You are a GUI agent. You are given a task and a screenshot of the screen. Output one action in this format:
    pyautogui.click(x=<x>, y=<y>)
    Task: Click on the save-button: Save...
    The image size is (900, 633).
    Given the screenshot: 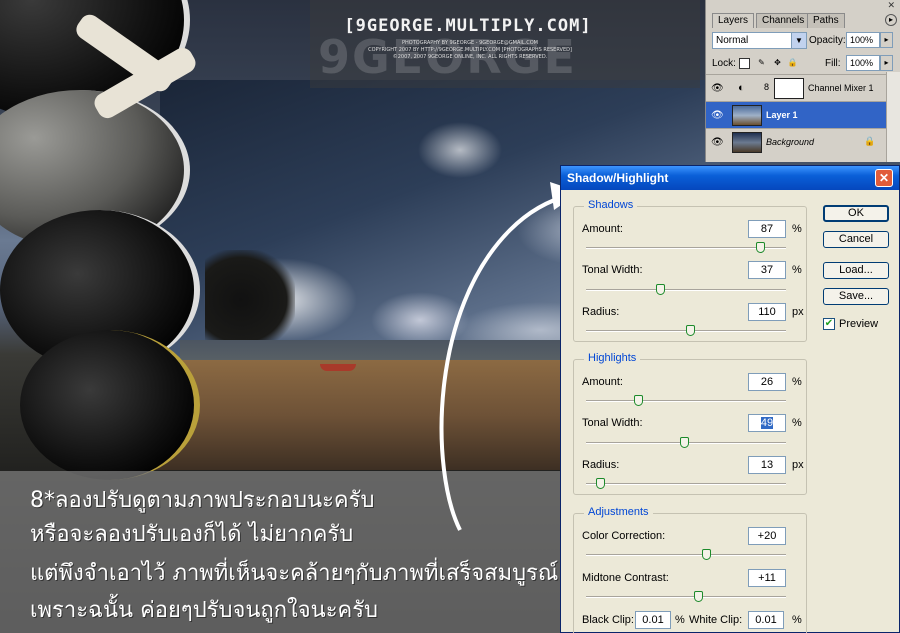 What is the action you would take?
    pyautogui.click(x=856, y=296)
    